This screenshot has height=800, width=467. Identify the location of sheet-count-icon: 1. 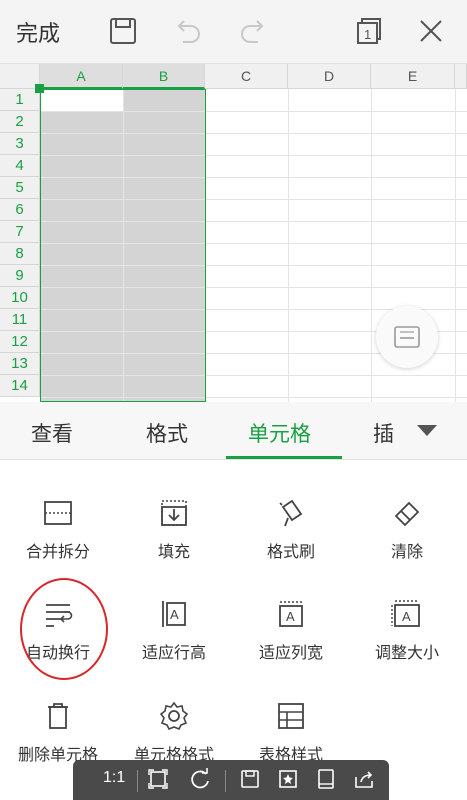
(367, 31).